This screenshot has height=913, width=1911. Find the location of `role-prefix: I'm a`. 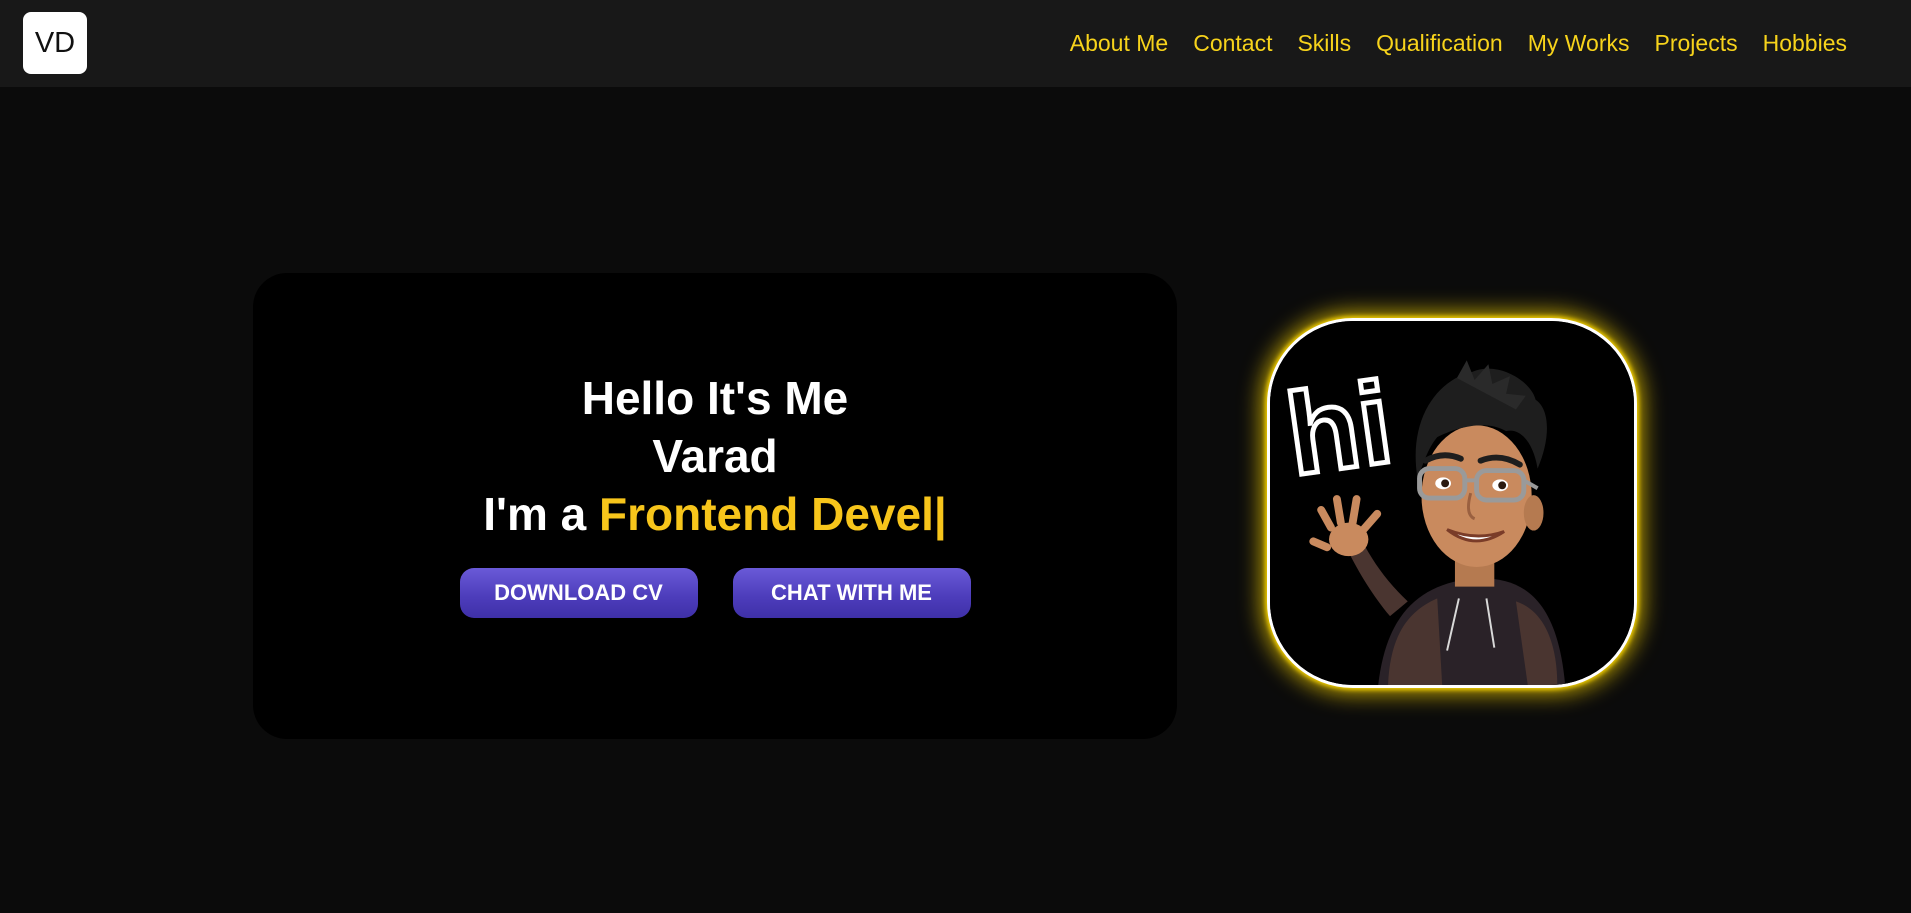

role-prefix: I'm a is located at coordinates (541, 514).